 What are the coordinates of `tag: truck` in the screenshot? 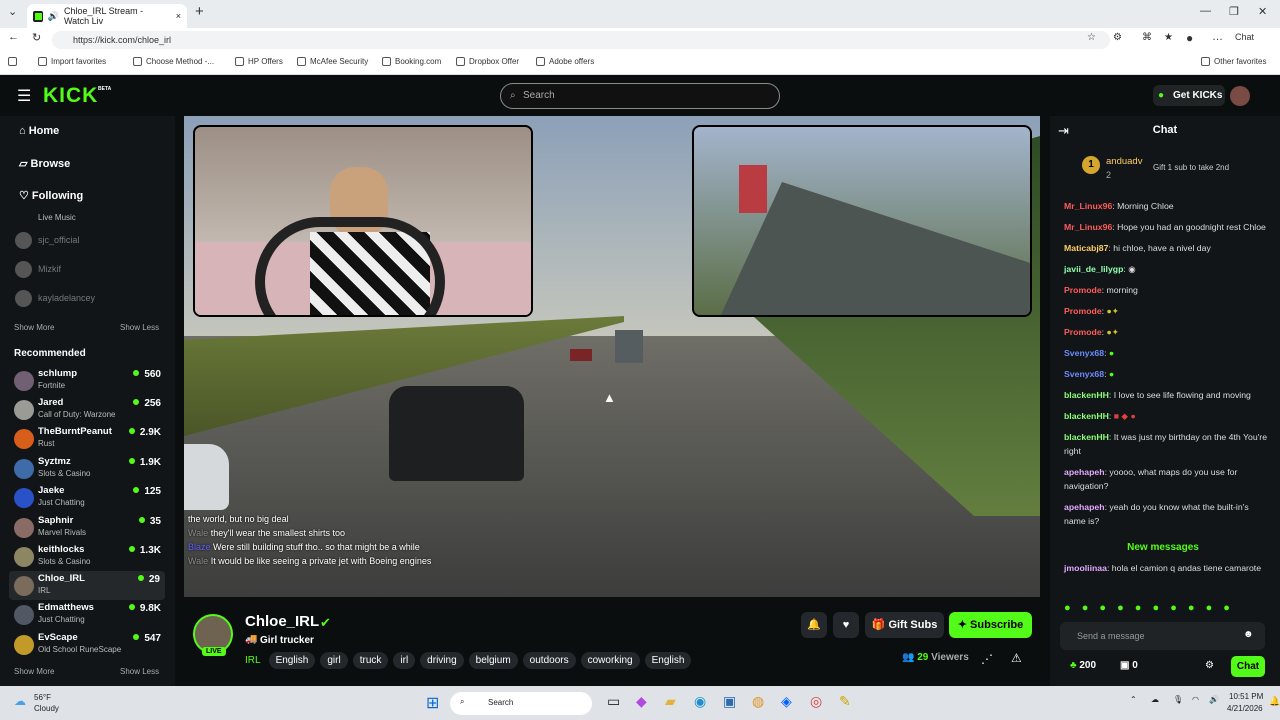 It's located at (370, 660).